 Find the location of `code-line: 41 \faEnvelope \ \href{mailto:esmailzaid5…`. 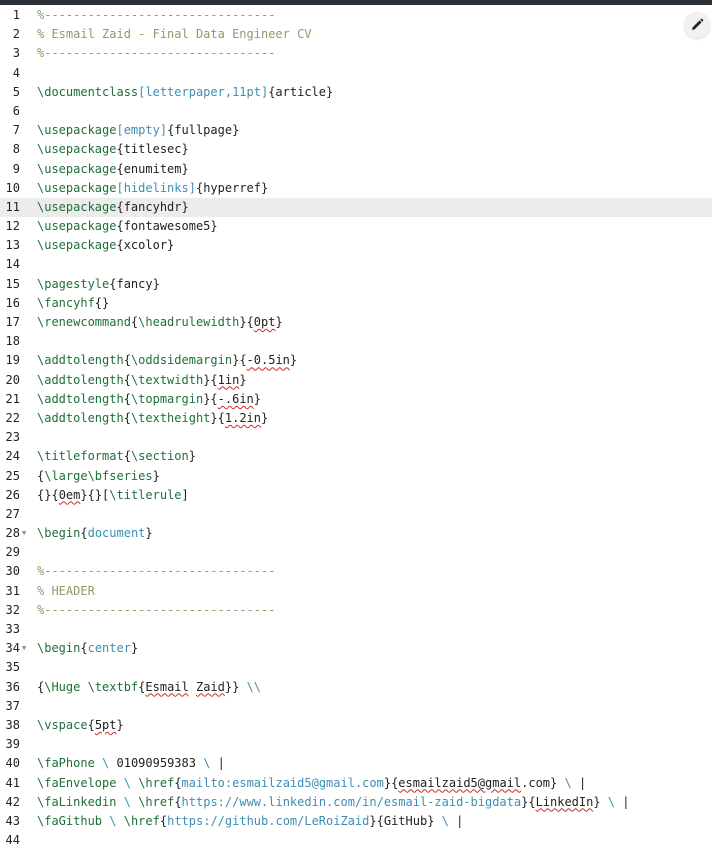

code-line: 41 \faEnvelope \ \href{mailto:esmailzaid5… is located at coordinates (356, 783).